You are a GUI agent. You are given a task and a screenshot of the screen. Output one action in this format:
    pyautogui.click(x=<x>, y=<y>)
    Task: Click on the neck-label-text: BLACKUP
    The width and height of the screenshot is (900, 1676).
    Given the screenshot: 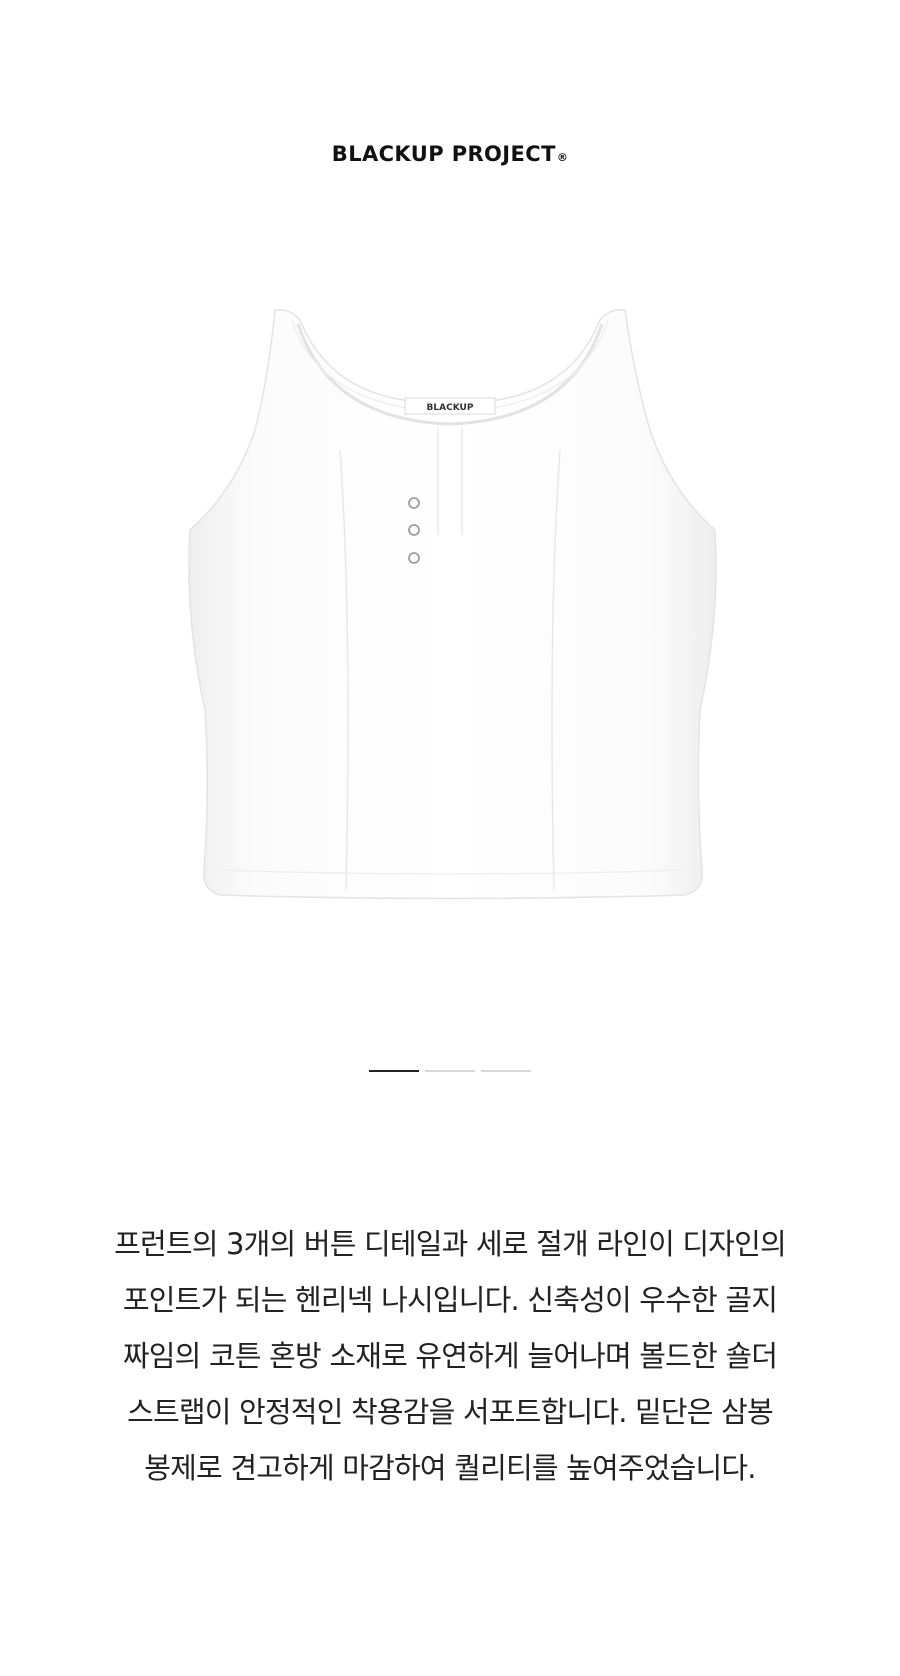 What is the action you would take?
    pyautogui.click(x=450, y=408)
    